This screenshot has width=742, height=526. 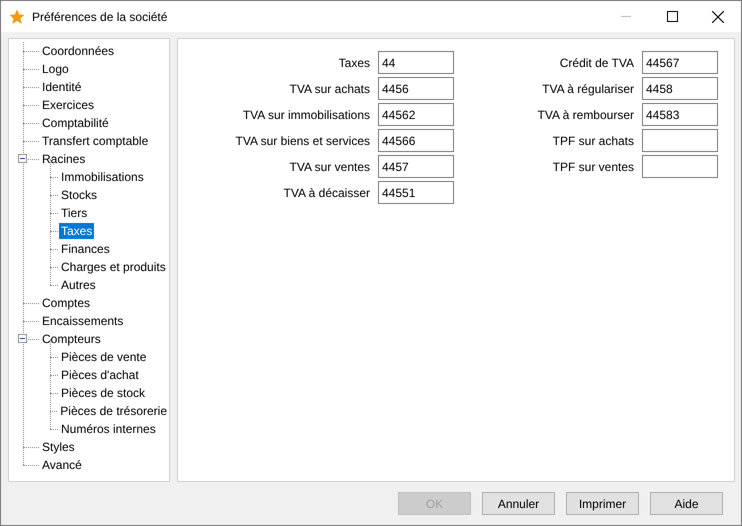 What do you see at coordinates (354, 63) in the screenshot?
I see `field-label: Taxes` at bounding box center [354, 63].